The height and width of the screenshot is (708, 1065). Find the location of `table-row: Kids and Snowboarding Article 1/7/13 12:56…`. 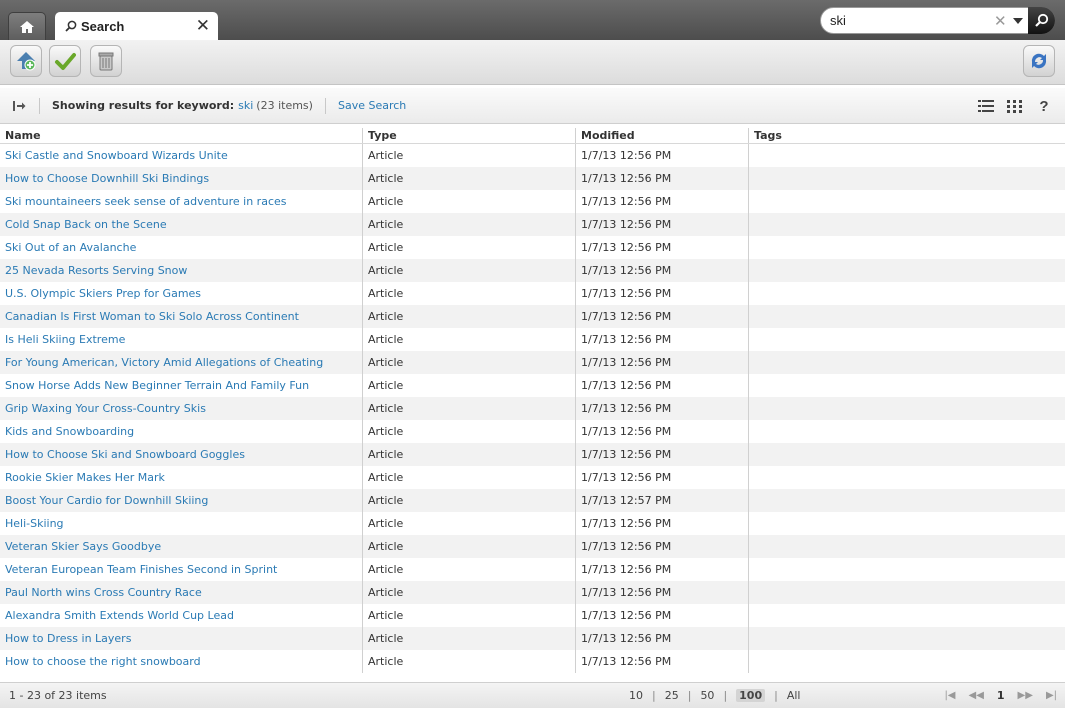

table-row: Kids and Snowboarding Article 1/7/13 12:56… is located at coordinates (532, 431).